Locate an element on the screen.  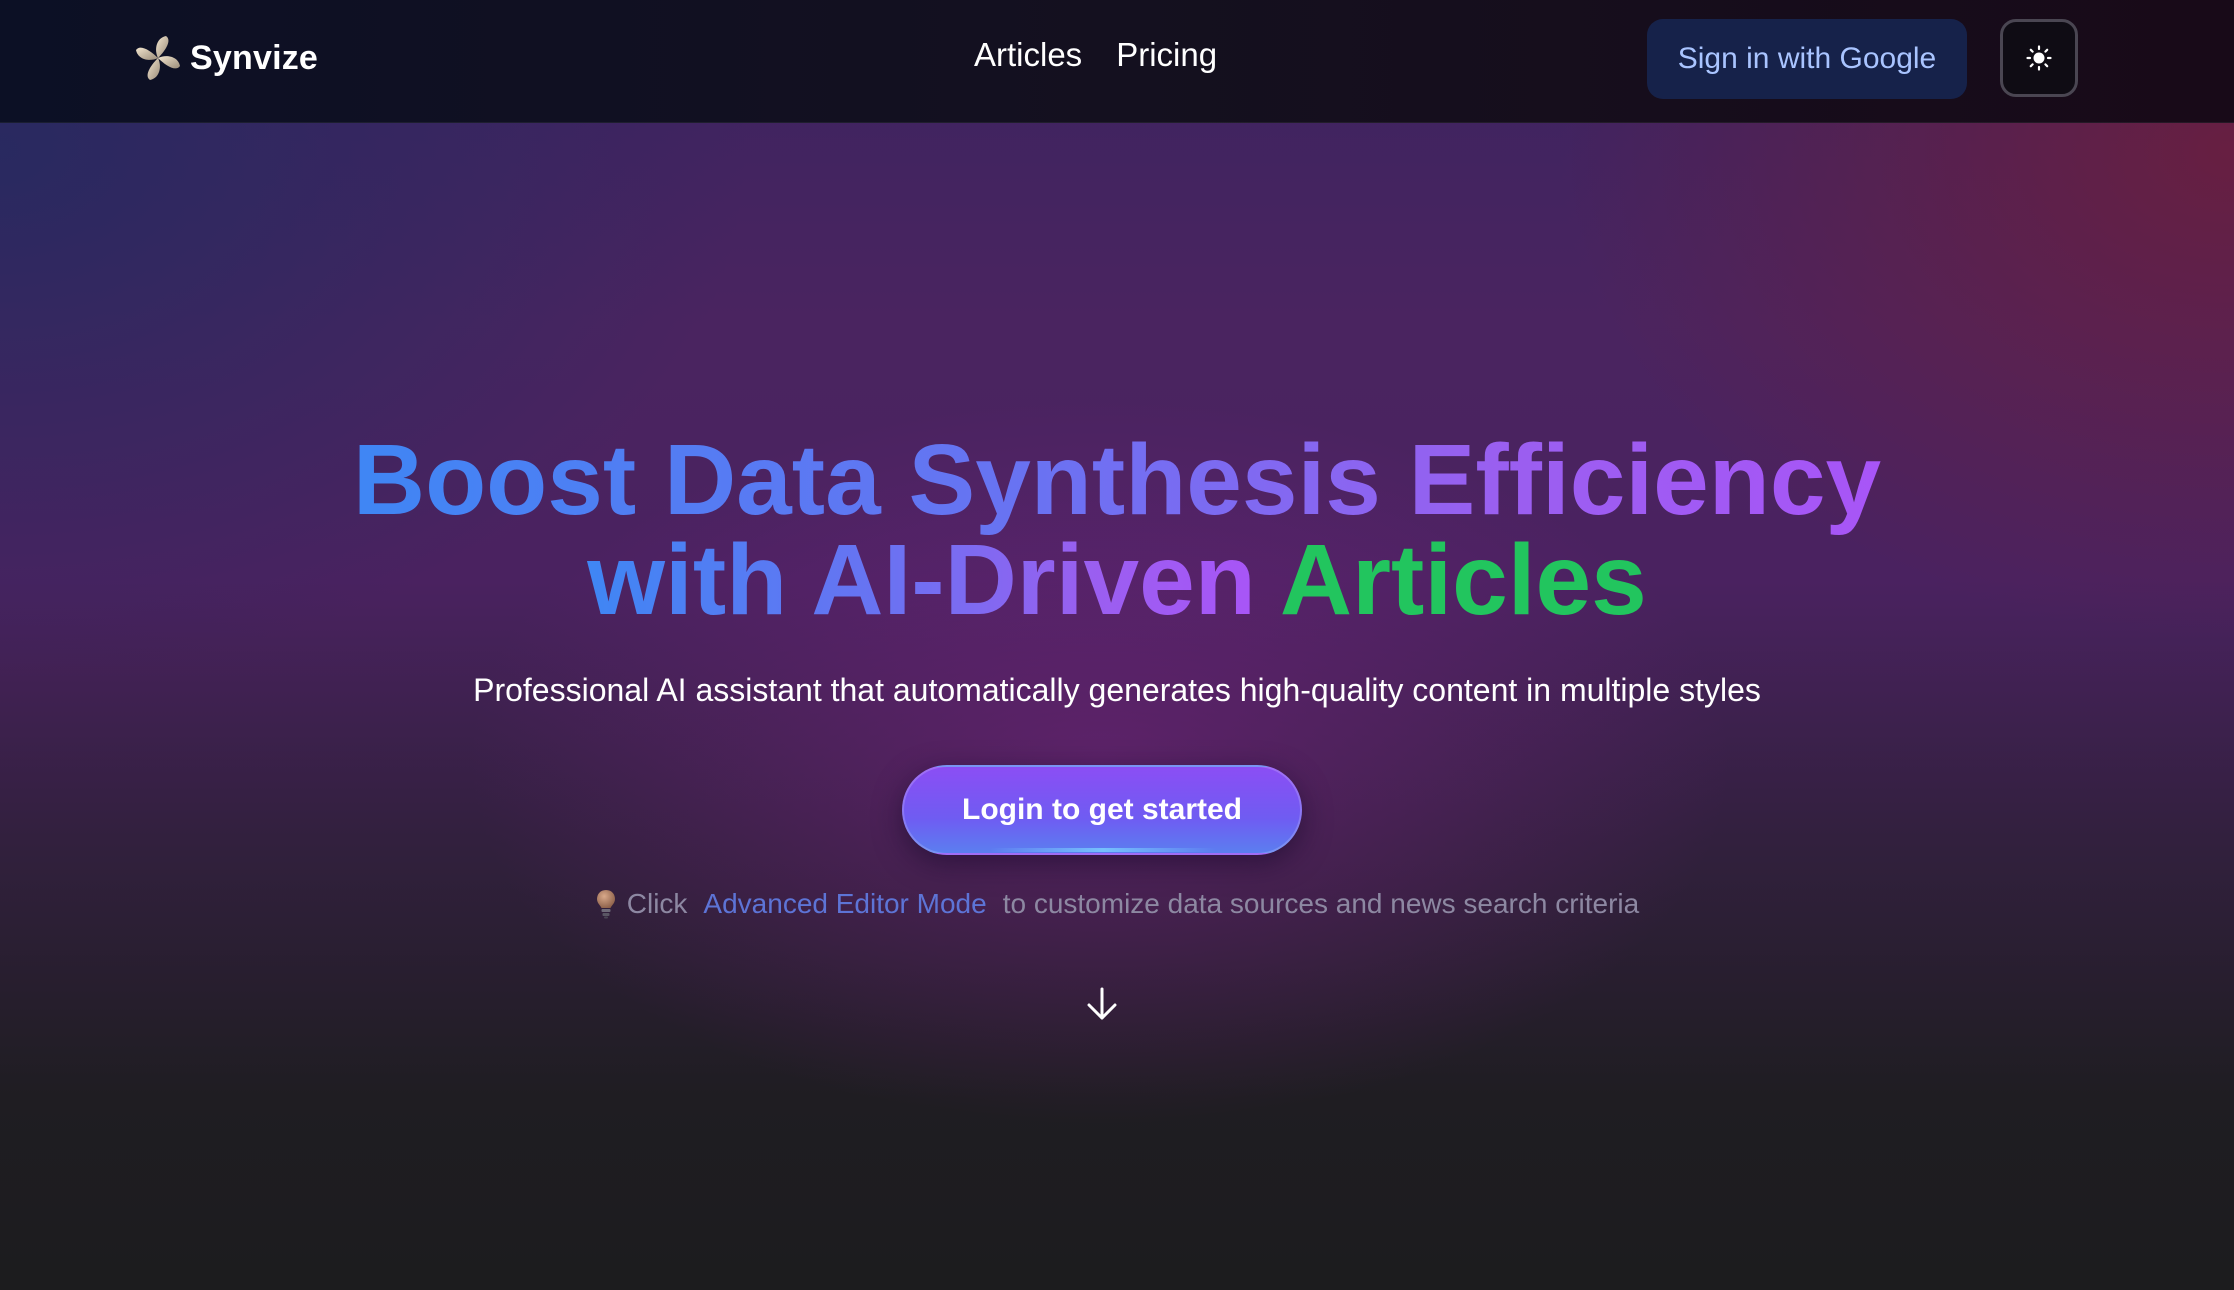
tip-prefix: Click is located at coordinates (657, 903).